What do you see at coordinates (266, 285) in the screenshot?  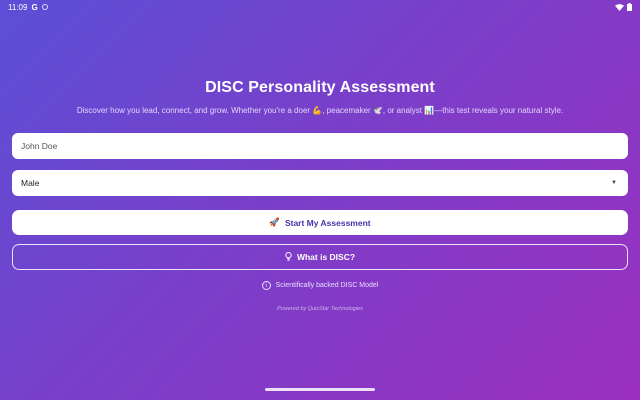 I see `info-icon: i` at bounding box center [266, 285].